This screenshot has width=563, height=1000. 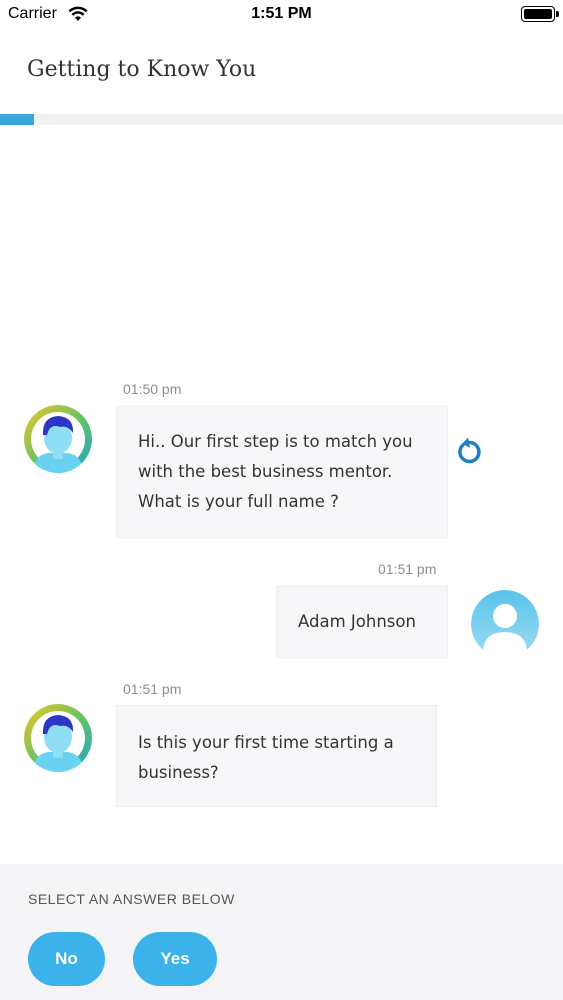 I want to click on answer-prompt: SELECT AN ANSWER BELOW, so click(x=131, y=899).